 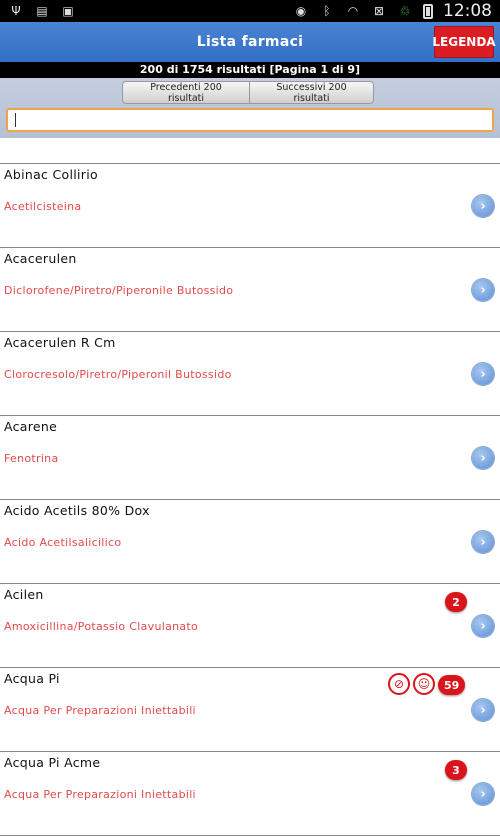 What do you see at coordinates (428, 11) in the screenshot?
I see `battery-icon` at bounding box center [428, 11].